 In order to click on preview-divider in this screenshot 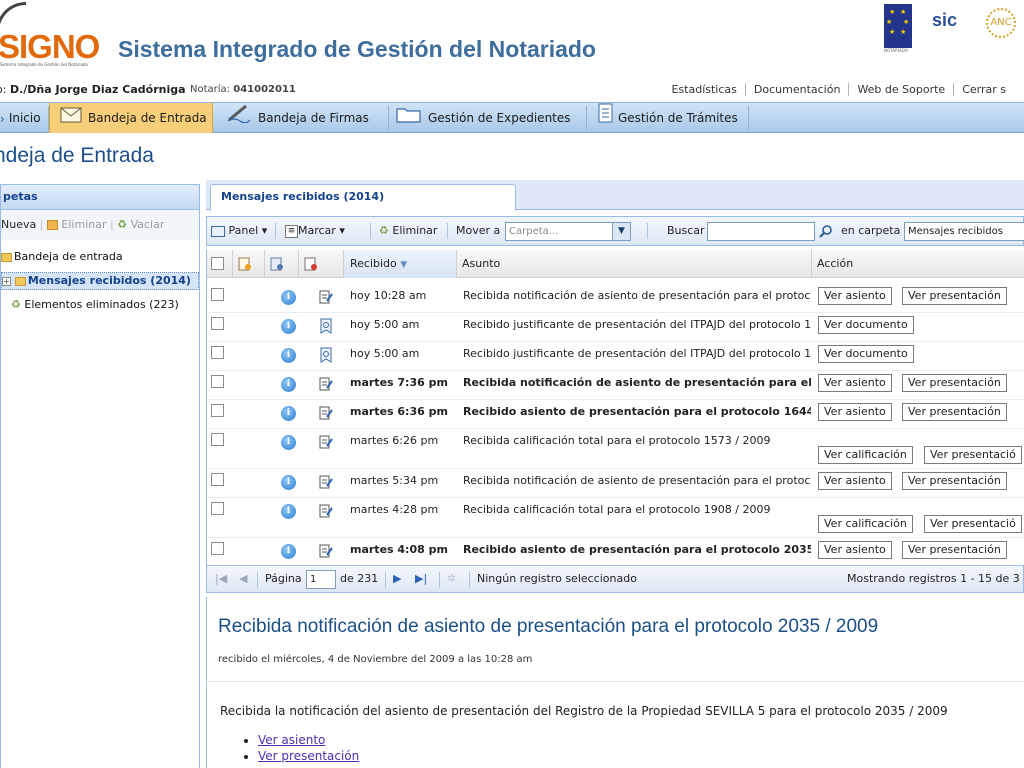, I will do `click(615, 681)`.